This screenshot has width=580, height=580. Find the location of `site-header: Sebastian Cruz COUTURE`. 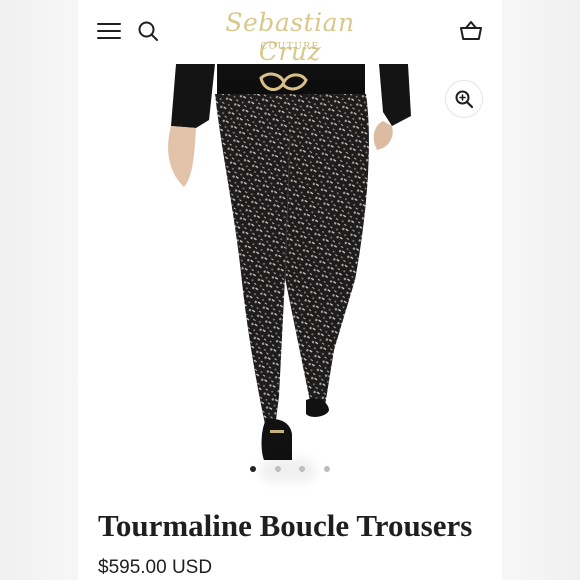

site-header: Sebastian Cruz COUTURE is located at coordinates (290, 33).